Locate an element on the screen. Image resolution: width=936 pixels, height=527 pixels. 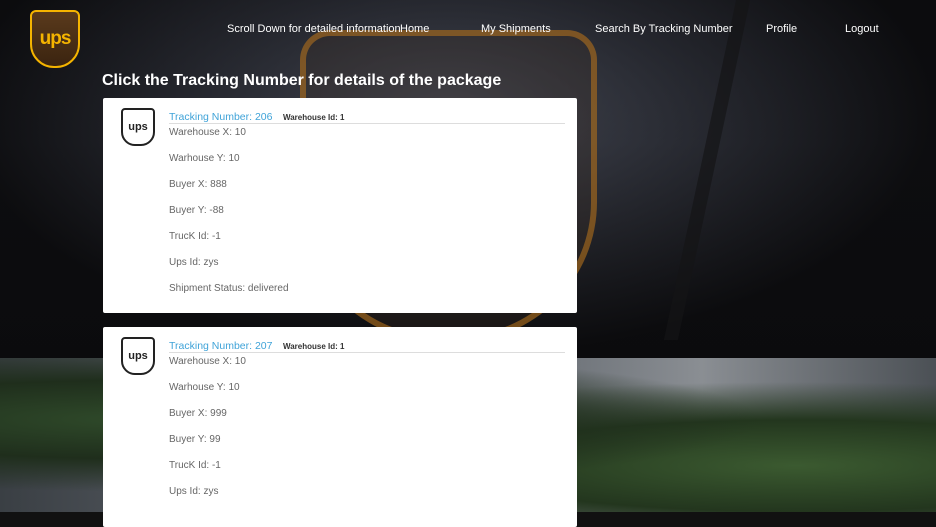
nav-profile: Profile is located at coordinates (781, 29).